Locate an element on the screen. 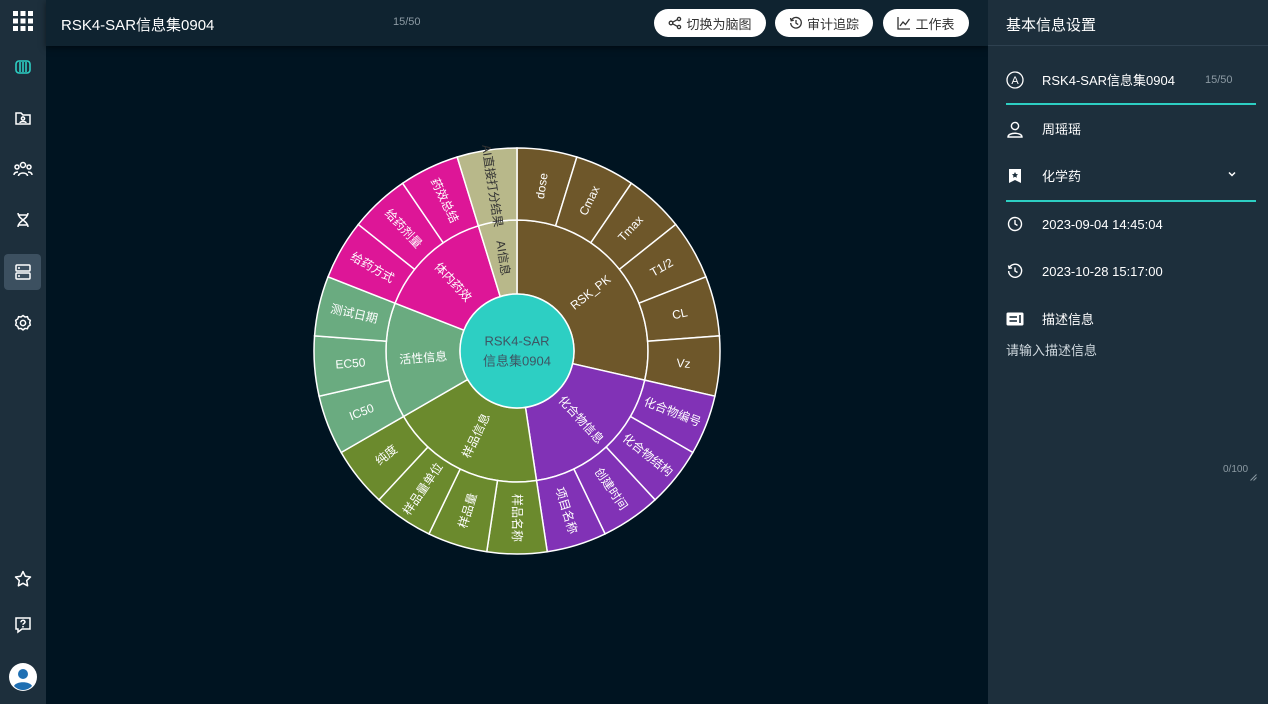 The width and height of the screenshot is (1268, 704). clock-icon is located at coordinates (1015, 224).